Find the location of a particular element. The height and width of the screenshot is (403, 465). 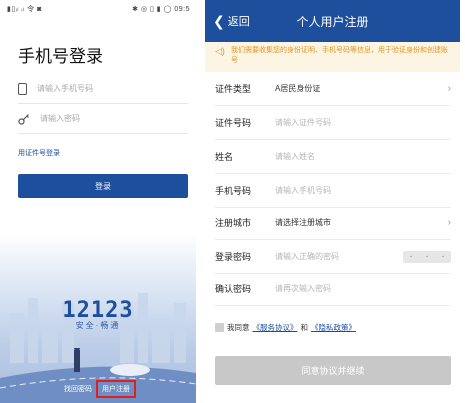

id-number-row: 证件号码 请输入证件号码 is located at coordinates (333, 123).